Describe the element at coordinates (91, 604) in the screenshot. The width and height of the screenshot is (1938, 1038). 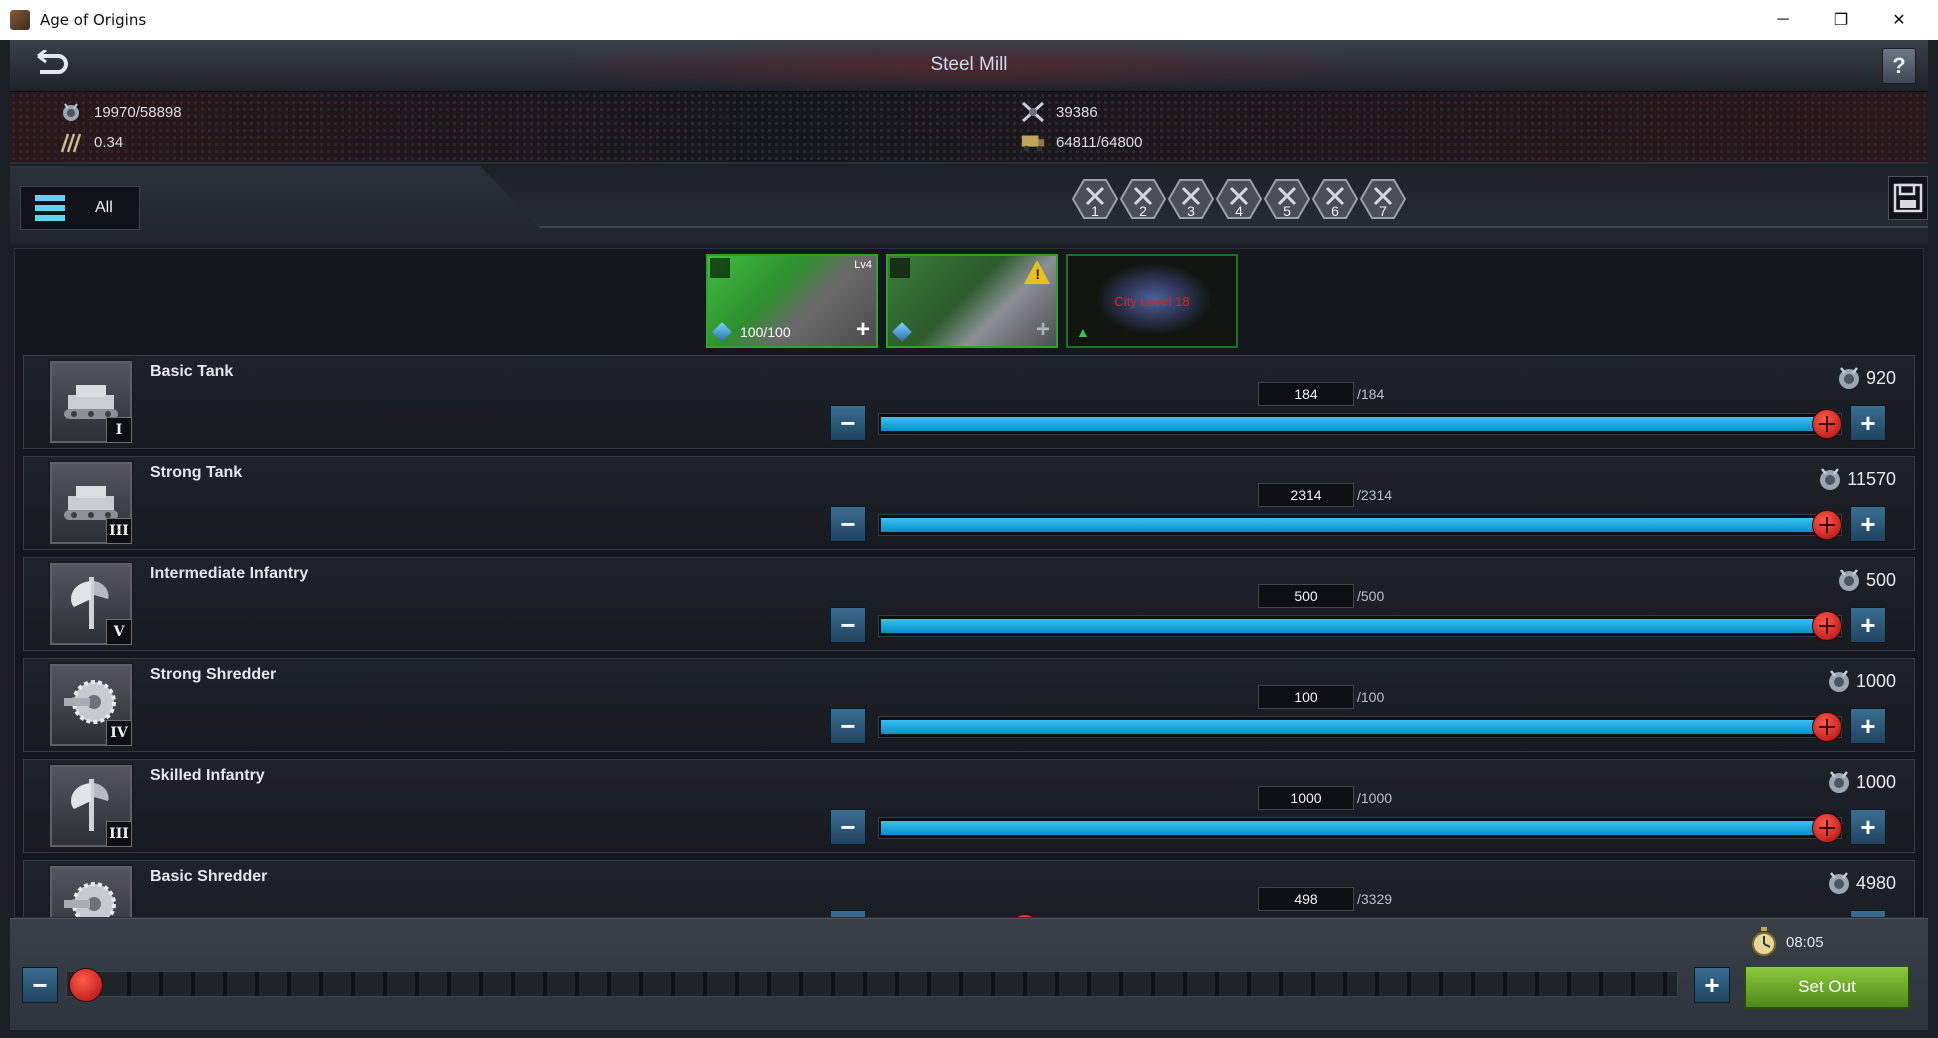
I see `axe-icon: V` at that location.